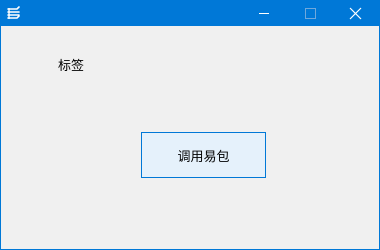 The image size is (380, 250). I want to click on minimize-button, so click(264, 13).